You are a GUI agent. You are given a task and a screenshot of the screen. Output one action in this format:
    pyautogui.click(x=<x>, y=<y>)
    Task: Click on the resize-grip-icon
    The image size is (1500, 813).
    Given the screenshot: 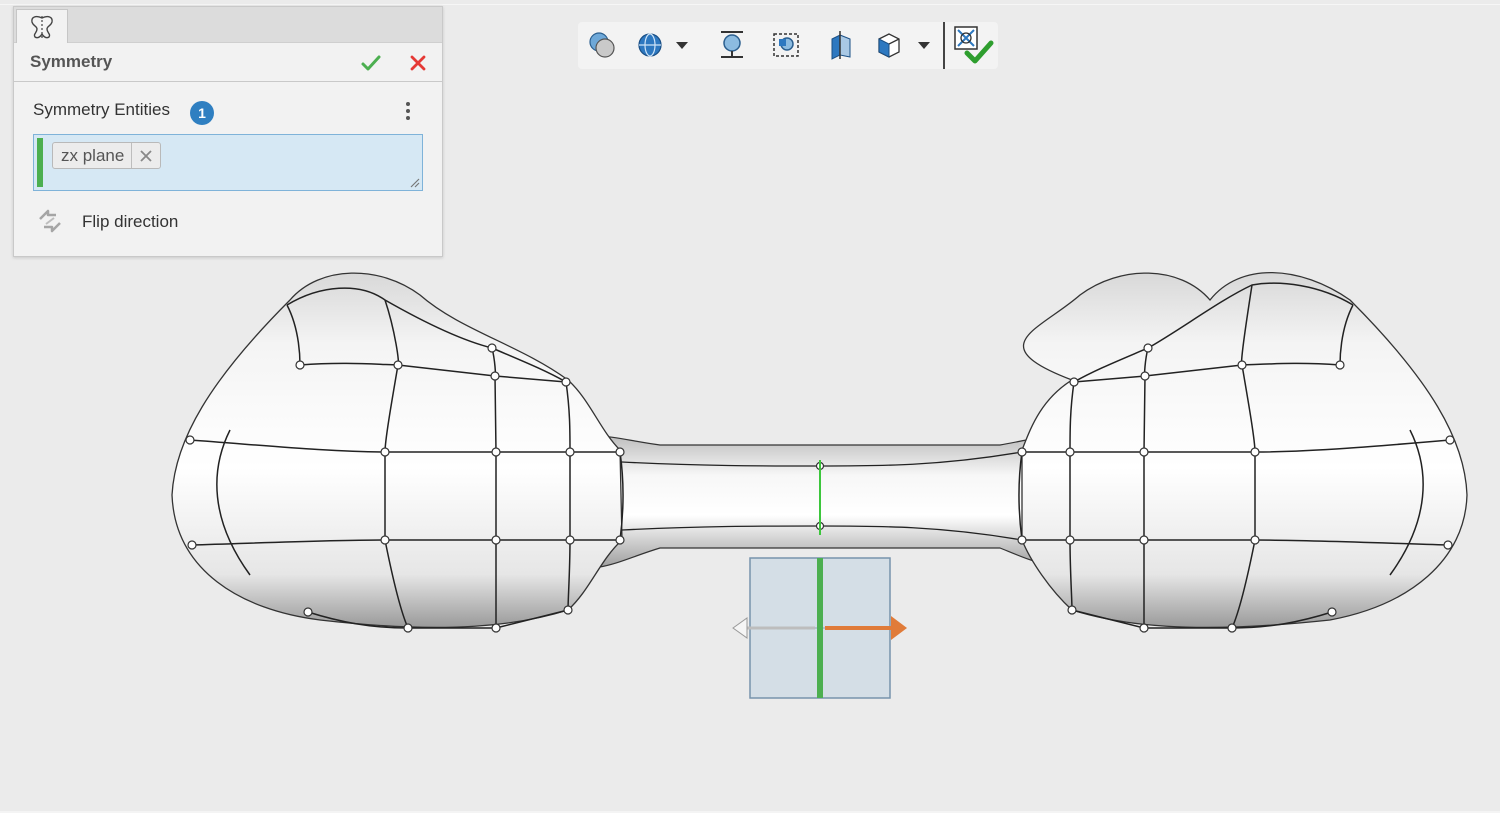 What is the action you would take?
    pyautogui.click(x=414, y=182)
    